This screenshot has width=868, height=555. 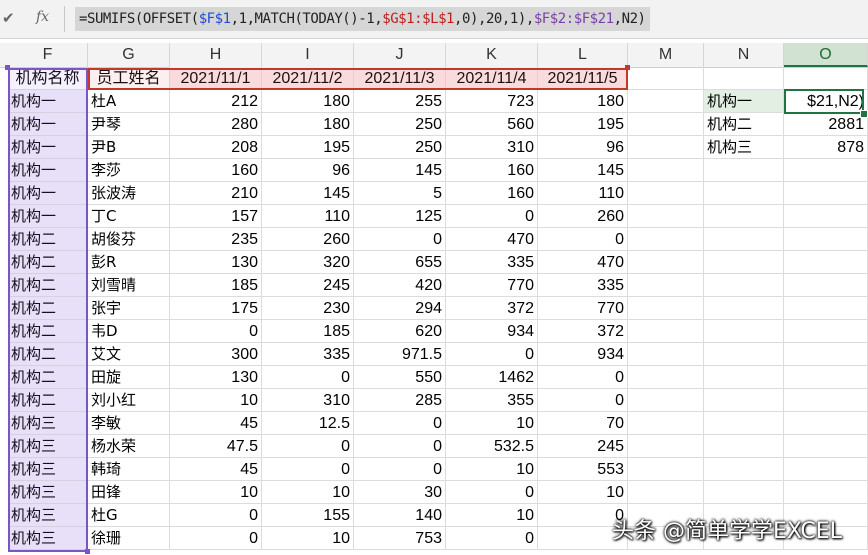 What do you see at coordinates (129, 515) in the screenshot?
I see `cell-g20: 杜G` at bounding box center [129, 515].